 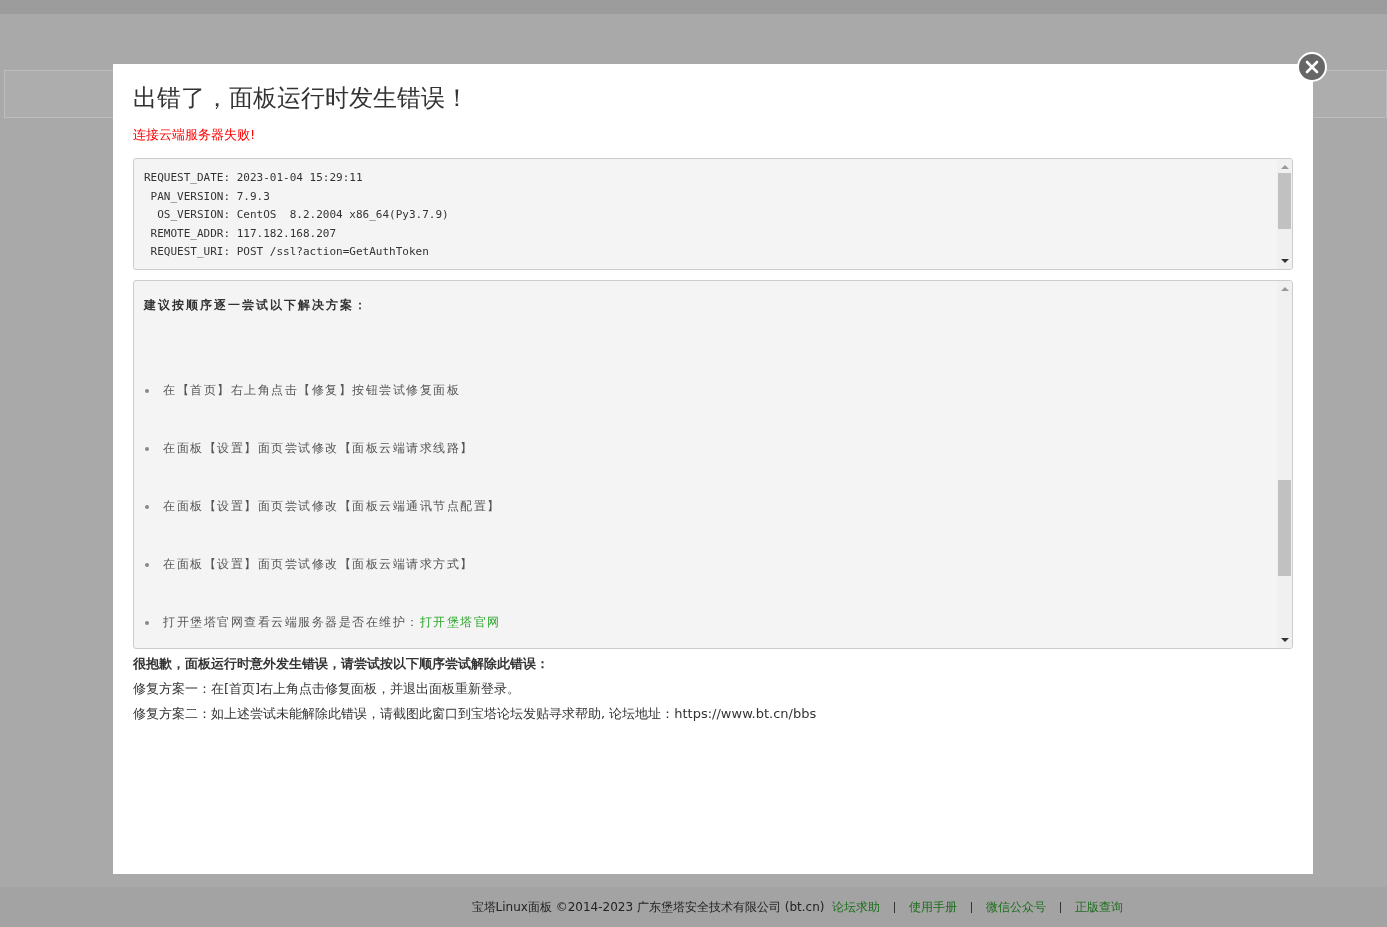 What do you see at coordinates (303, 215) in the screenshot?
I see `detail-line: OS_VERSION: CentOS 8.2.2004 x86_64(Py3.7.9)` at bounding box center [303, 215].